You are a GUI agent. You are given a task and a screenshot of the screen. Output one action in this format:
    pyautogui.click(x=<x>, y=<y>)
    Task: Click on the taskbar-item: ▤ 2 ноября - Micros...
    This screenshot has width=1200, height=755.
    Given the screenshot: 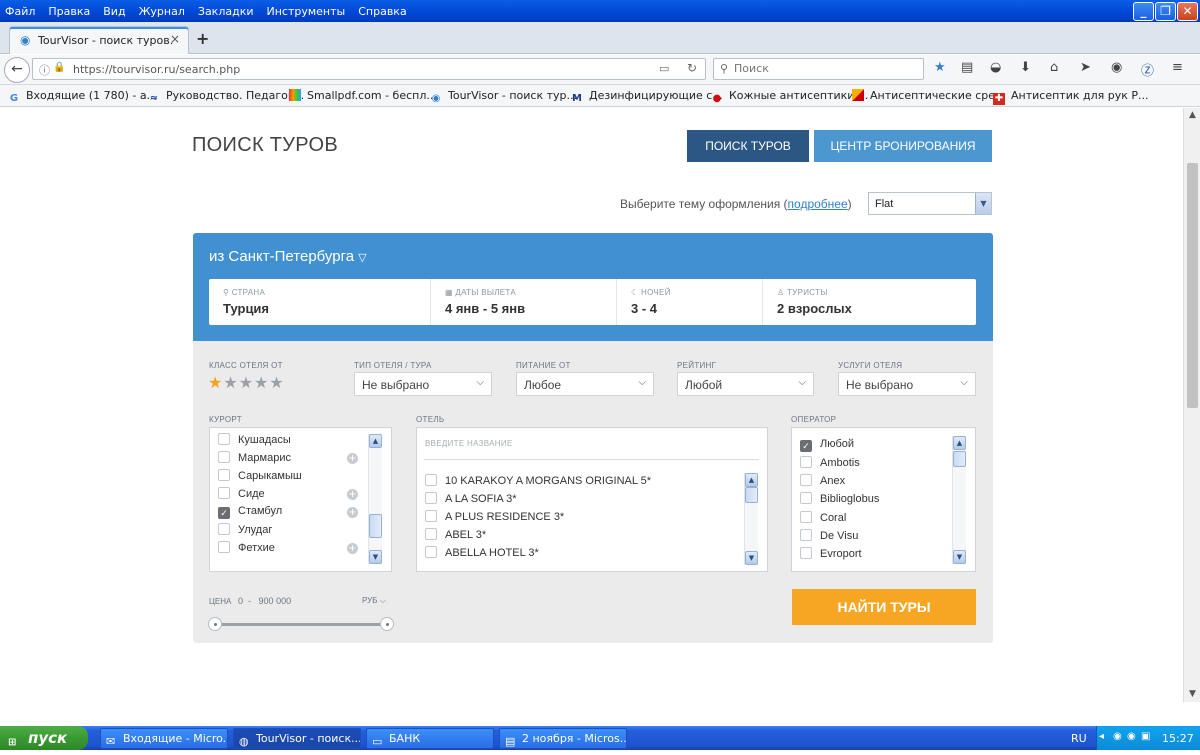 What is the action you would take?
    pyautogui.click(x=563, y=738)
    